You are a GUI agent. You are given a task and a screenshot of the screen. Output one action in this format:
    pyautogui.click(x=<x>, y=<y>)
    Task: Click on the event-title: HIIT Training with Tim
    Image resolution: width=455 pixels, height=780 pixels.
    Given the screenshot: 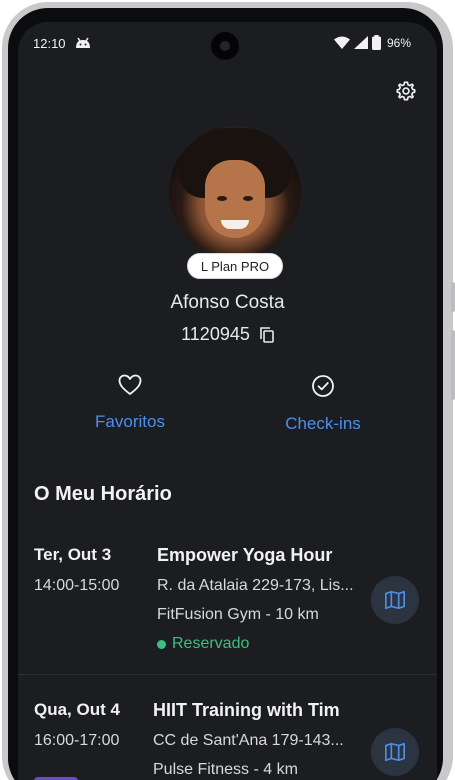 What is the action you would take?
    pyautogui.click(x=246, y=710)
    